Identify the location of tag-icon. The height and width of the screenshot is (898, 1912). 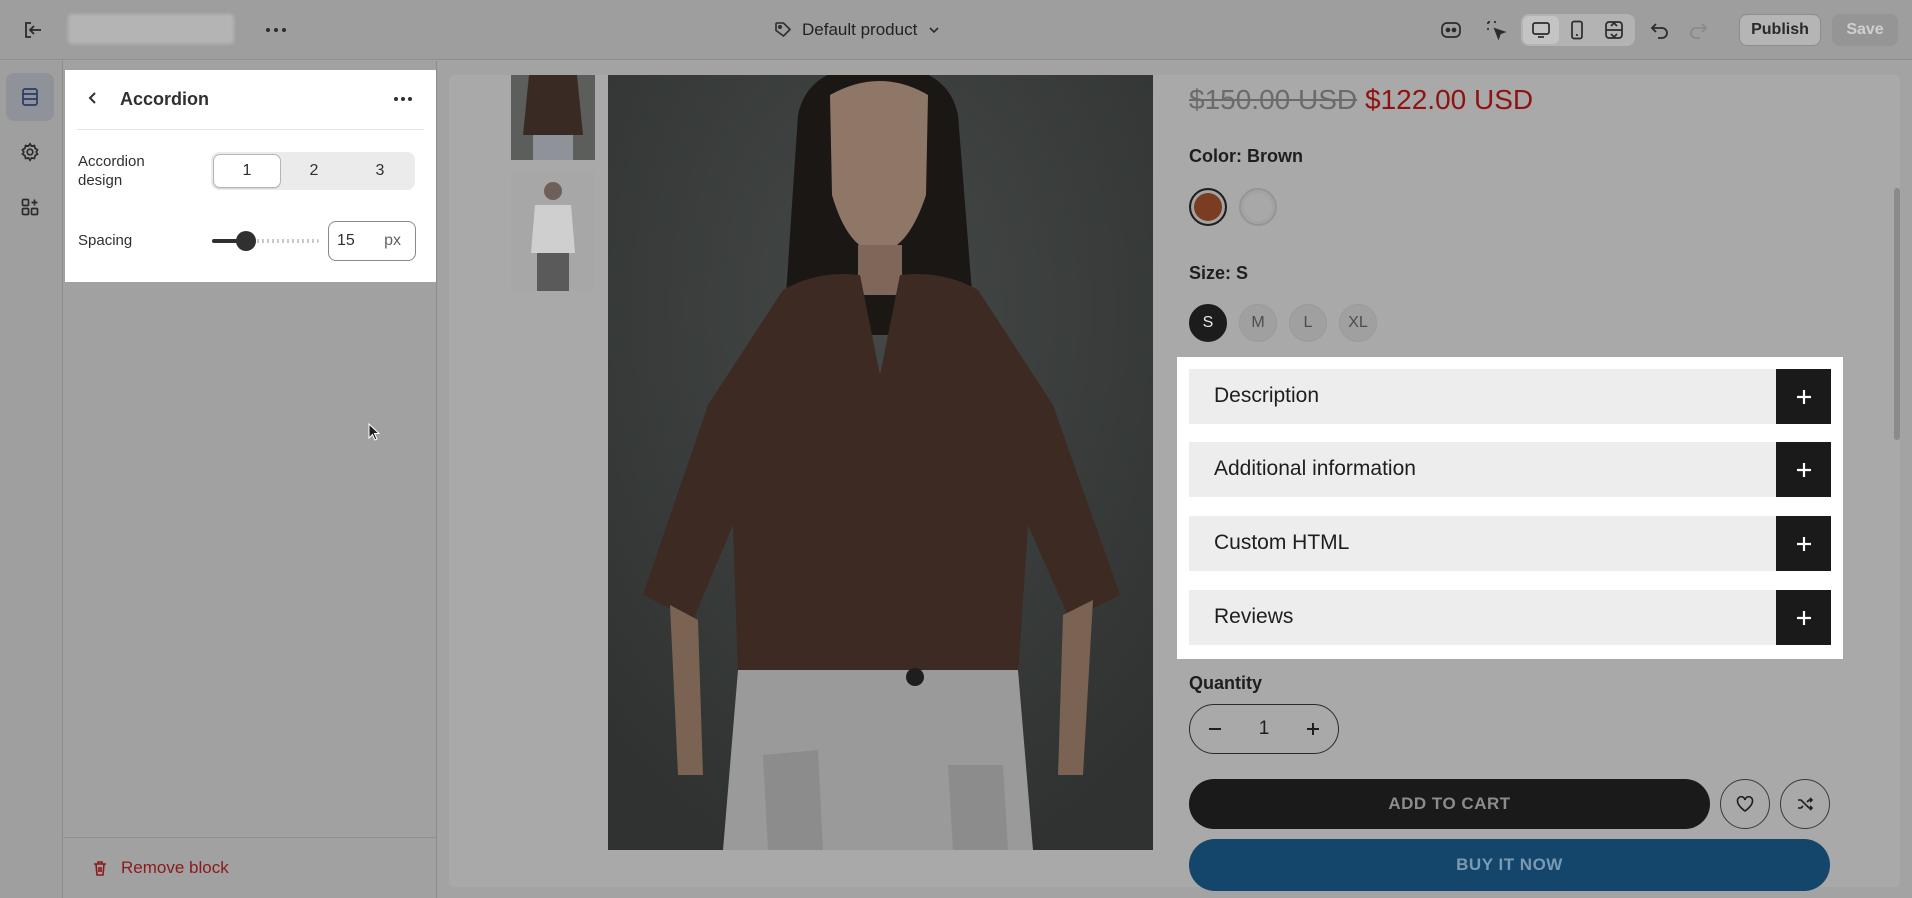
(783, 30).